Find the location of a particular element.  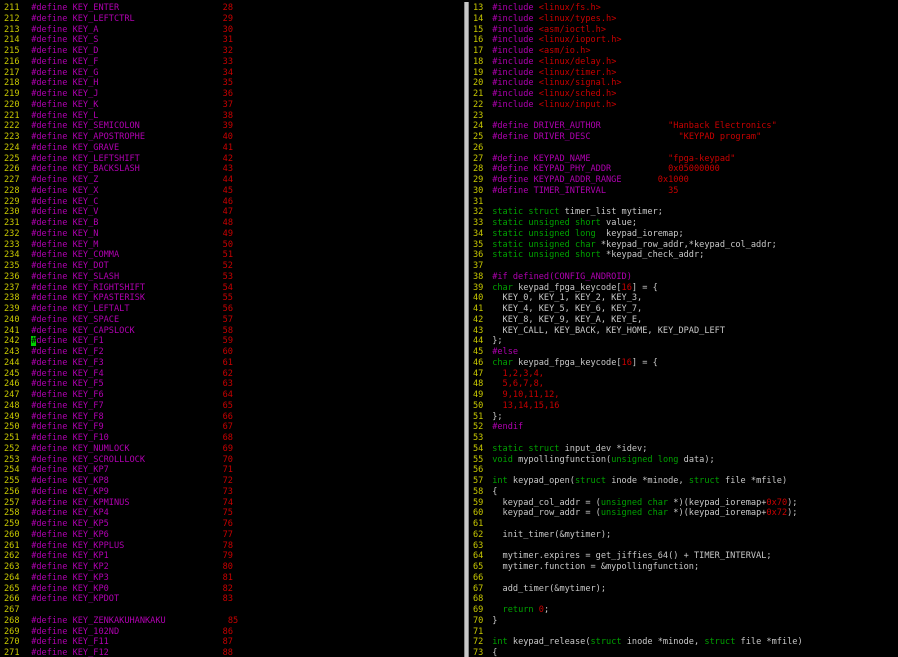

code-line: 247 #define KEY_F6 64 is located at coordinates (231, 395).